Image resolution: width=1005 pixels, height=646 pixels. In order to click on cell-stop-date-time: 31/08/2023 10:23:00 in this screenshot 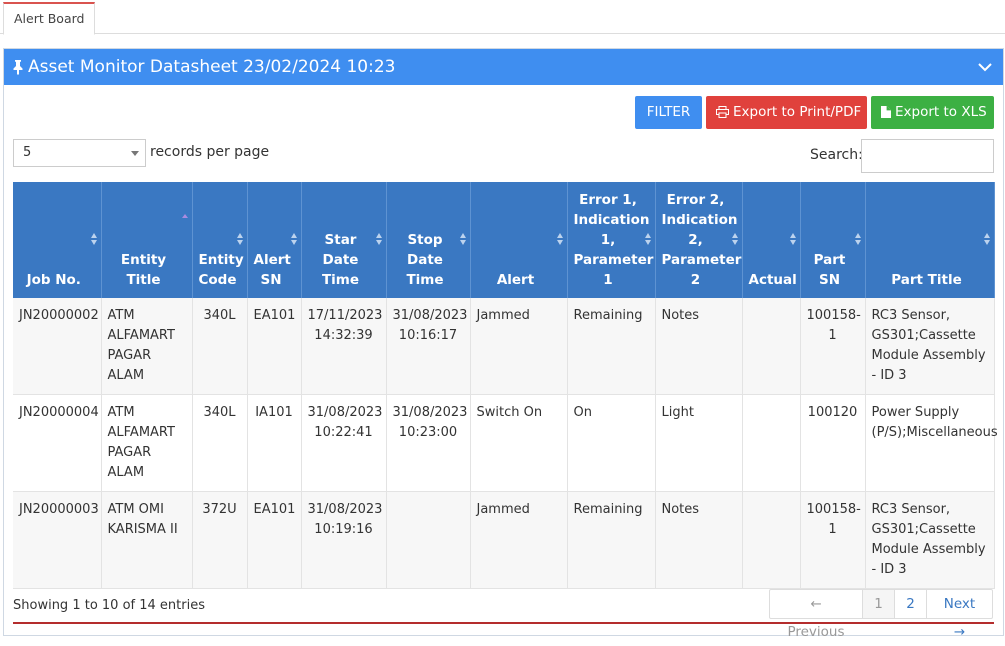, I will do `click(428, 443)`.